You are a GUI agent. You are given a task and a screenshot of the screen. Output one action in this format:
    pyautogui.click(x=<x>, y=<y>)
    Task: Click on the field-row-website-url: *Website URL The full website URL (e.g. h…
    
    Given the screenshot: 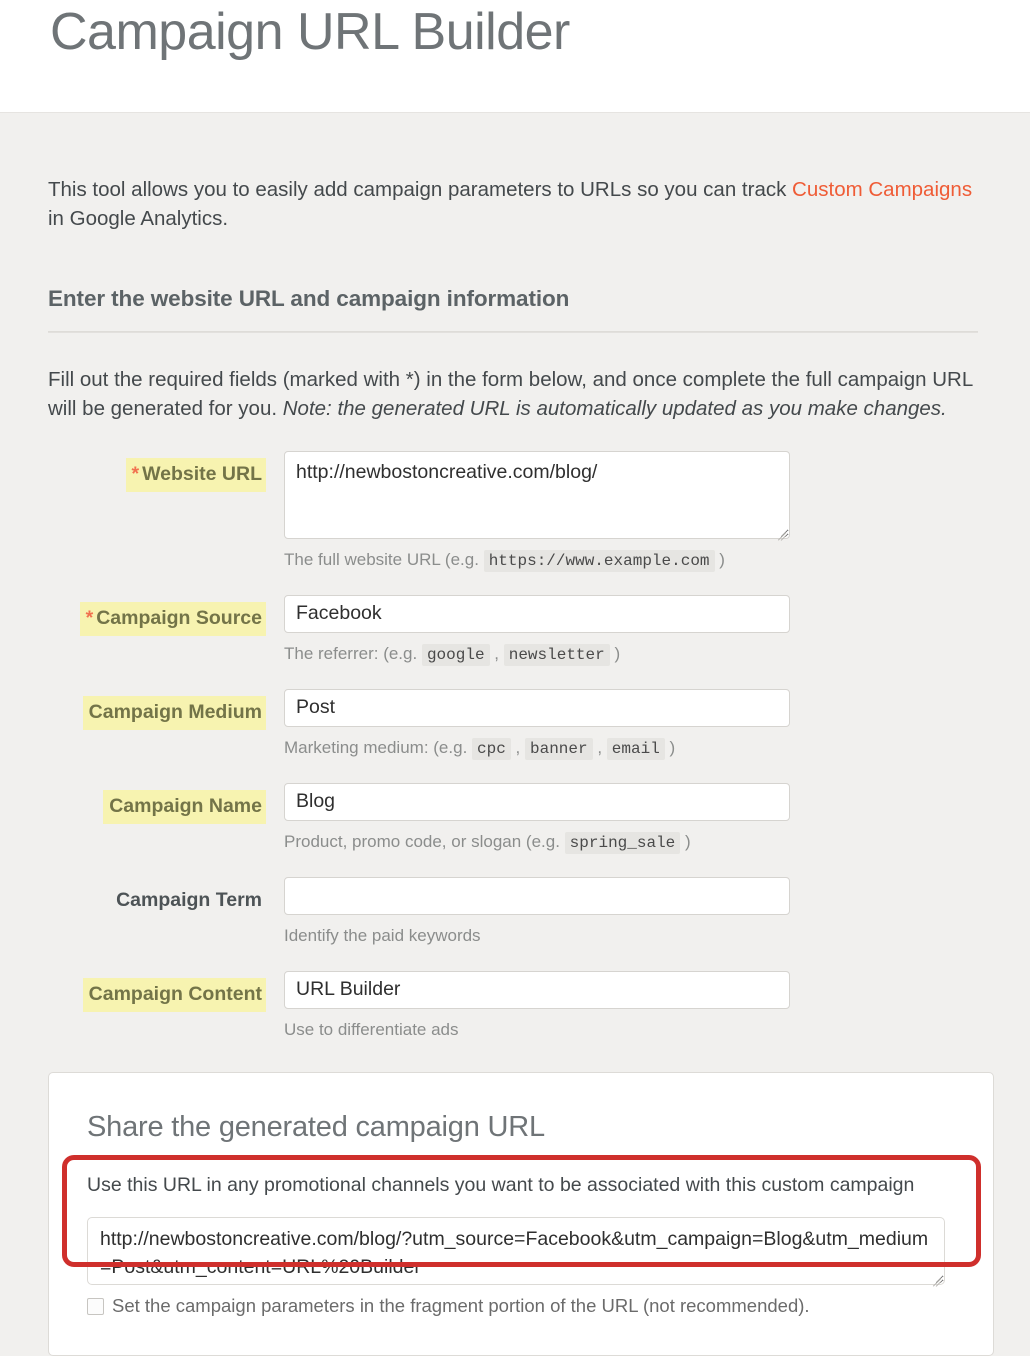 What is the action you would take?
    pyautogui.click(x=514, y=523)
    